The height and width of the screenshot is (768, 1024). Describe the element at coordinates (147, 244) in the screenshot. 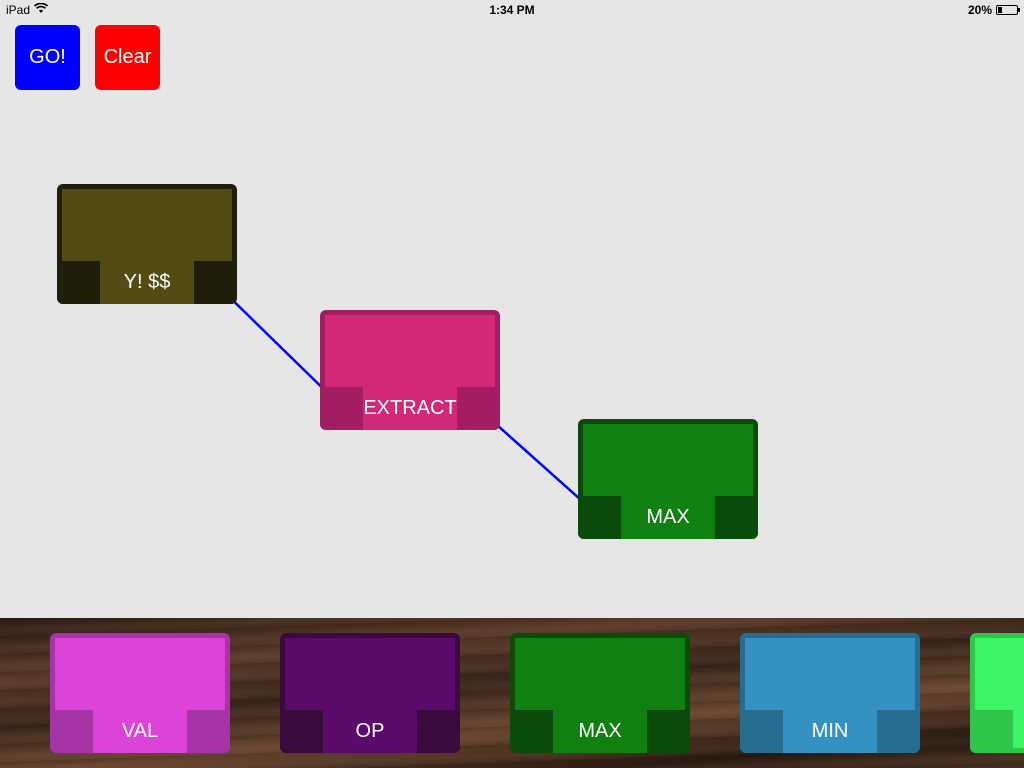

I see `node-yahoo-finance: Y! $$` at that location.